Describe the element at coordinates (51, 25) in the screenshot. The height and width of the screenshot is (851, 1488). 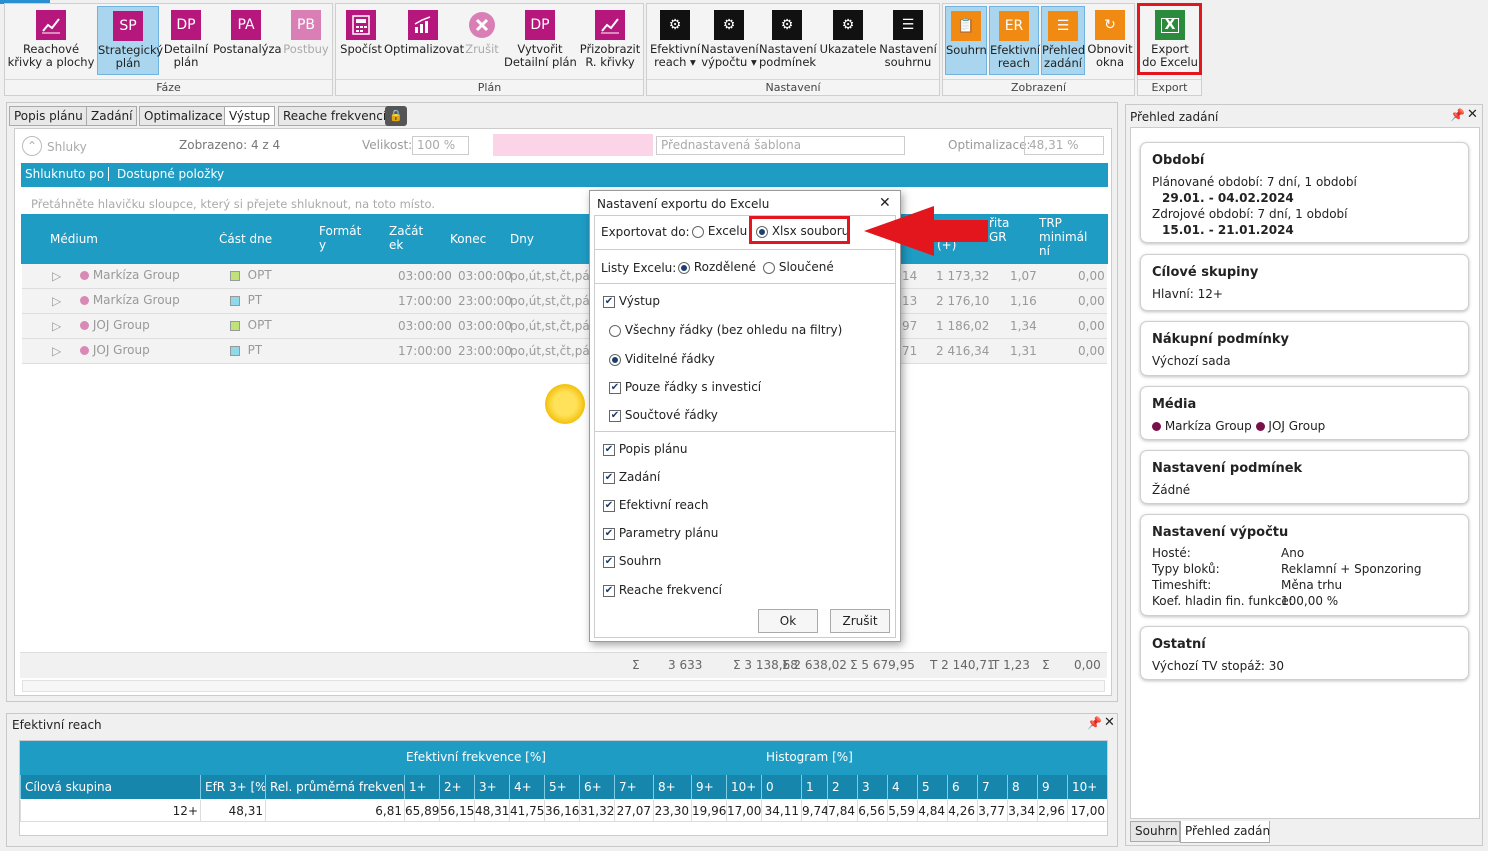
I see `chart-icon` at that location.